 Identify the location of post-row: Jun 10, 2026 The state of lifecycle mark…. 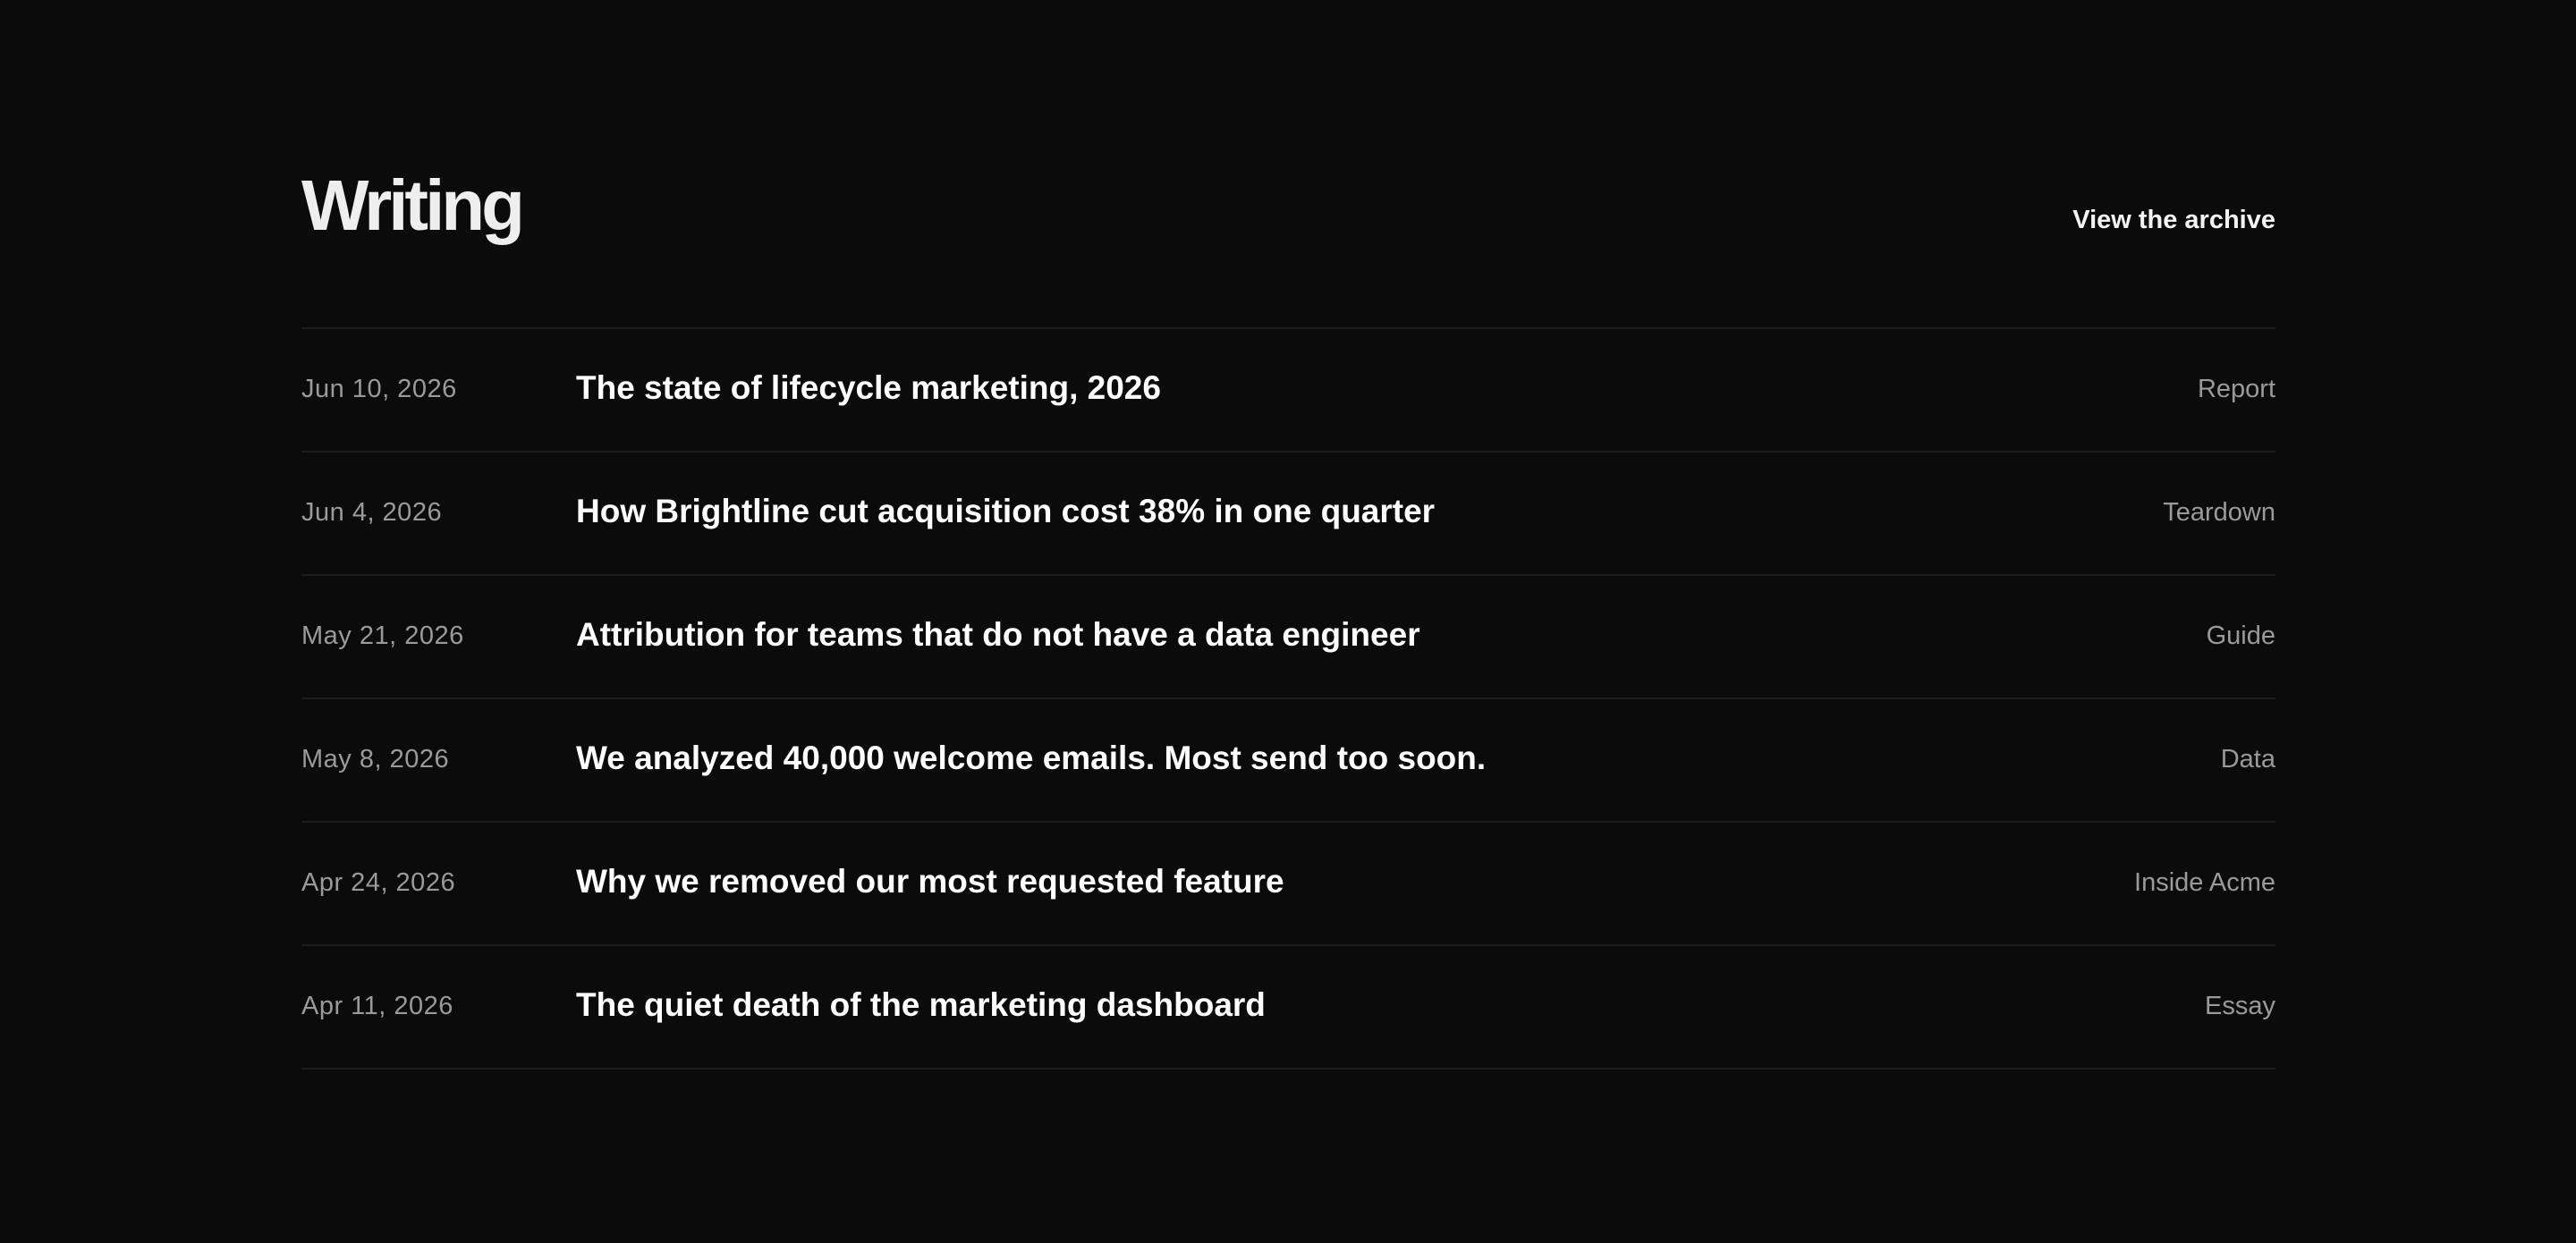
(1288, 390).